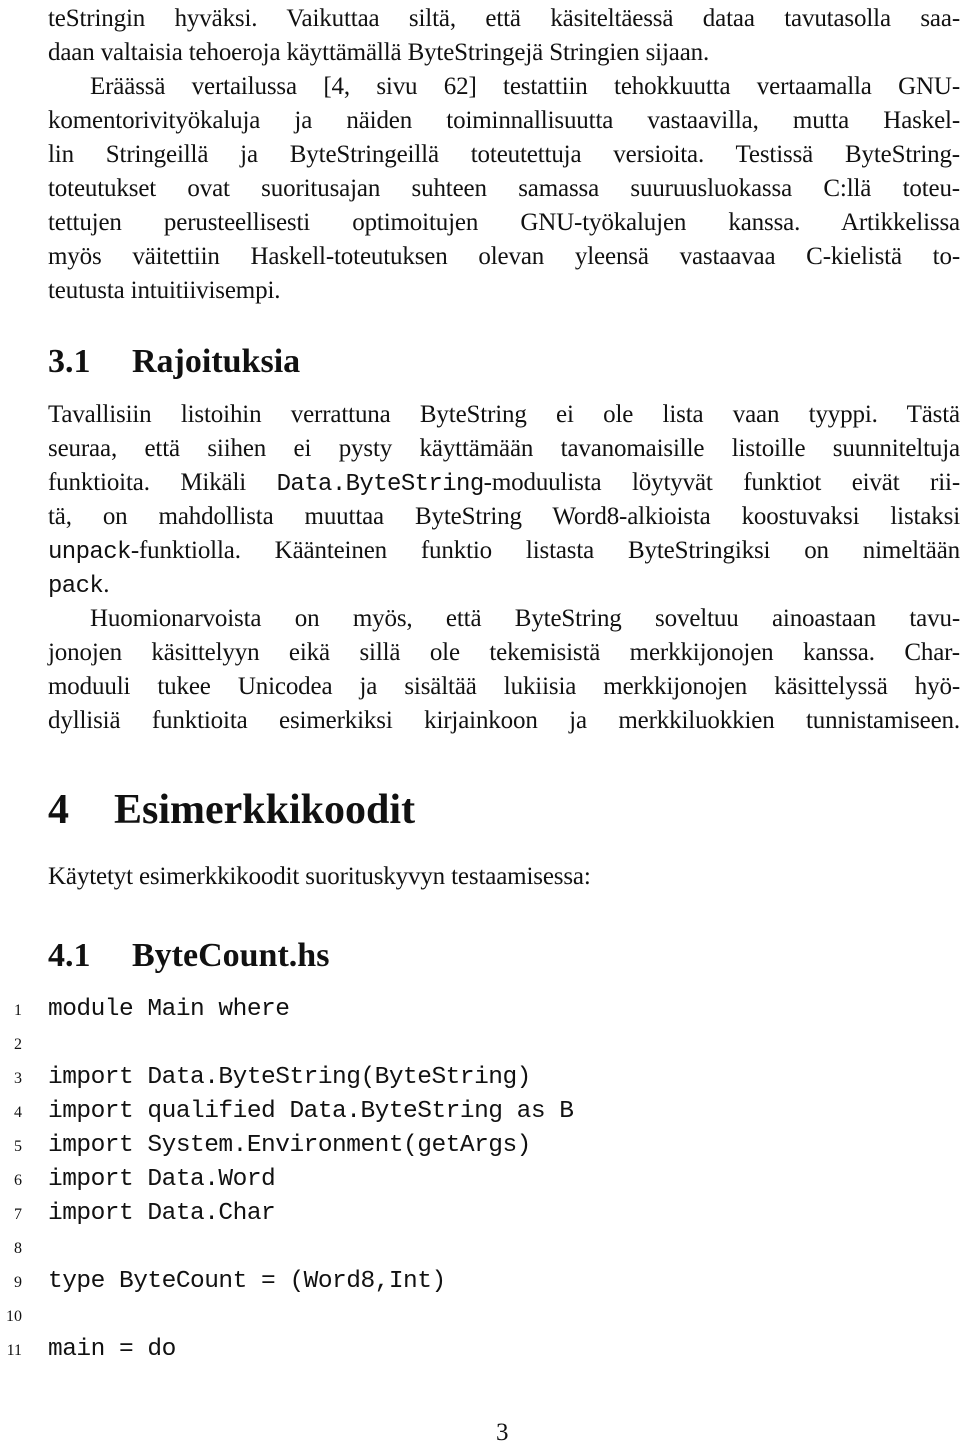 Image resolution: width=960 pixels, height=1448 pixels. I want to click on code-line: 3 import Data.ByteString(ByteString), so click(480, 1078).